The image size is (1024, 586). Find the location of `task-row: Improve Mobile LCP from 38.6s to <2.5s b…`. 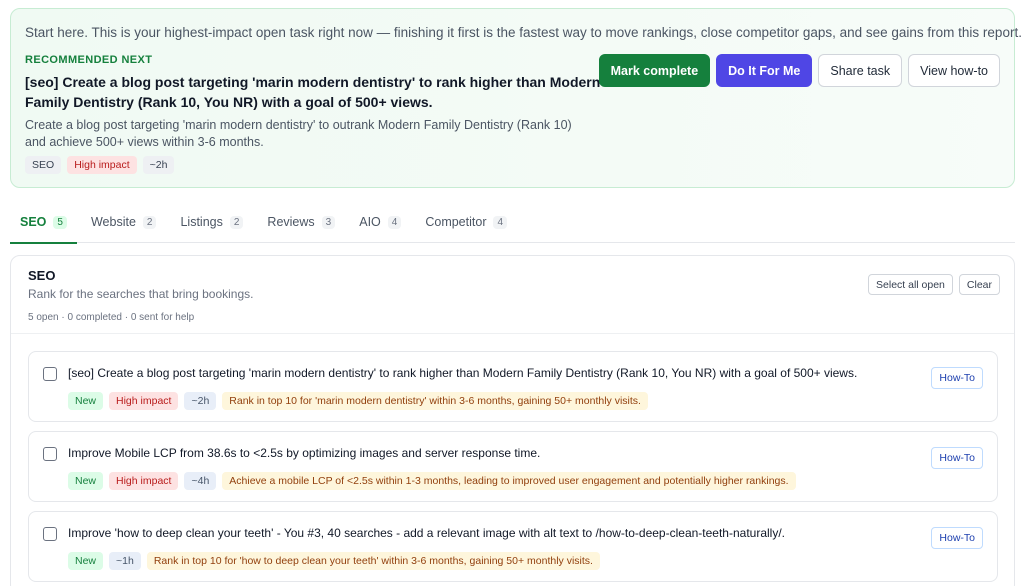

task-row: Improve Mobile LCP from 38.6s to <2.5s b… is located at coordinates (513, 466).